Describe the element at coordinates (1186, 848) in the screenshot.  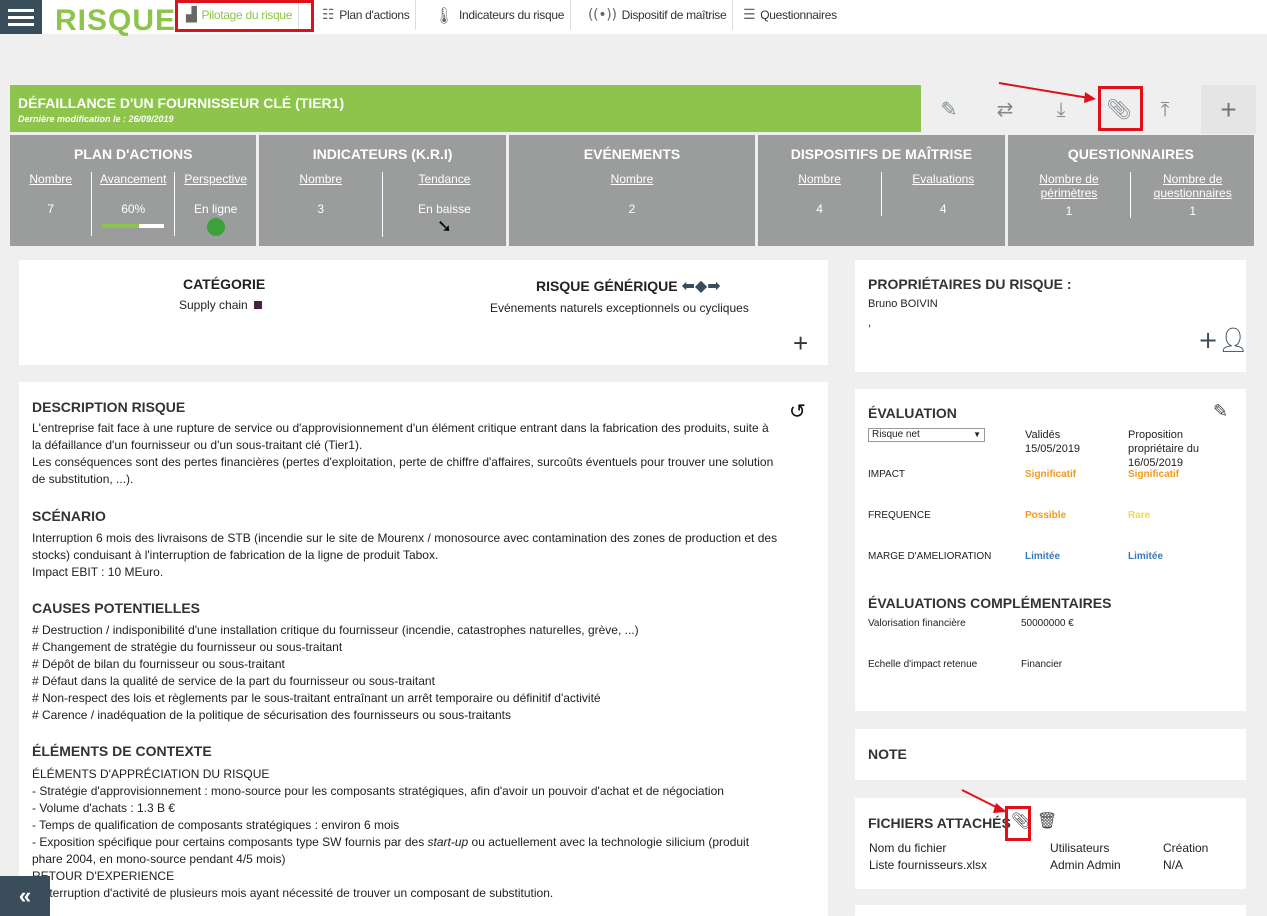
I see `col-header-created: Création` at that location.